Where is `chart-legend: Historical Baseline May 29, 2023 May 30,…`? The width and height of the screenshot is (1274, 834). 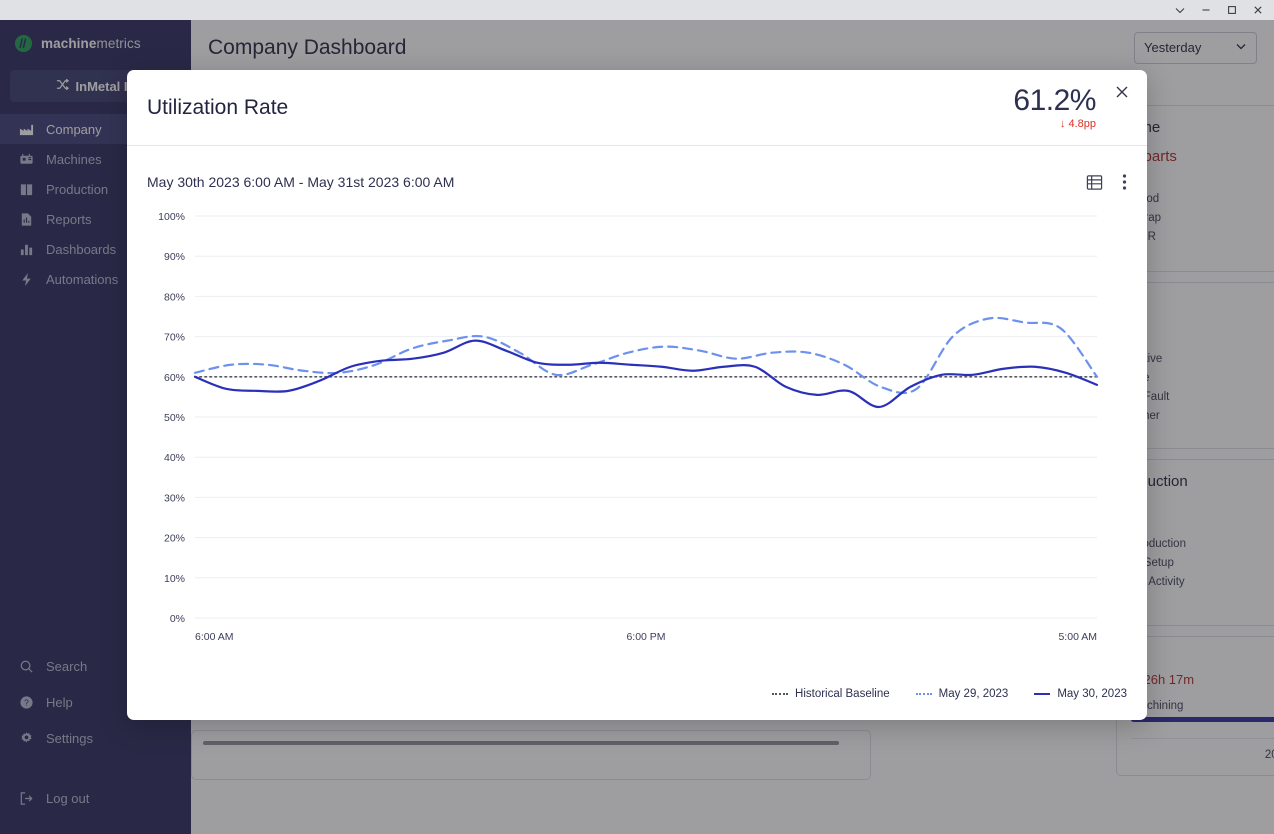
chart-legend: Historical Baseline May 29, 2023 May 30,… is located at coordinates (637, 694).